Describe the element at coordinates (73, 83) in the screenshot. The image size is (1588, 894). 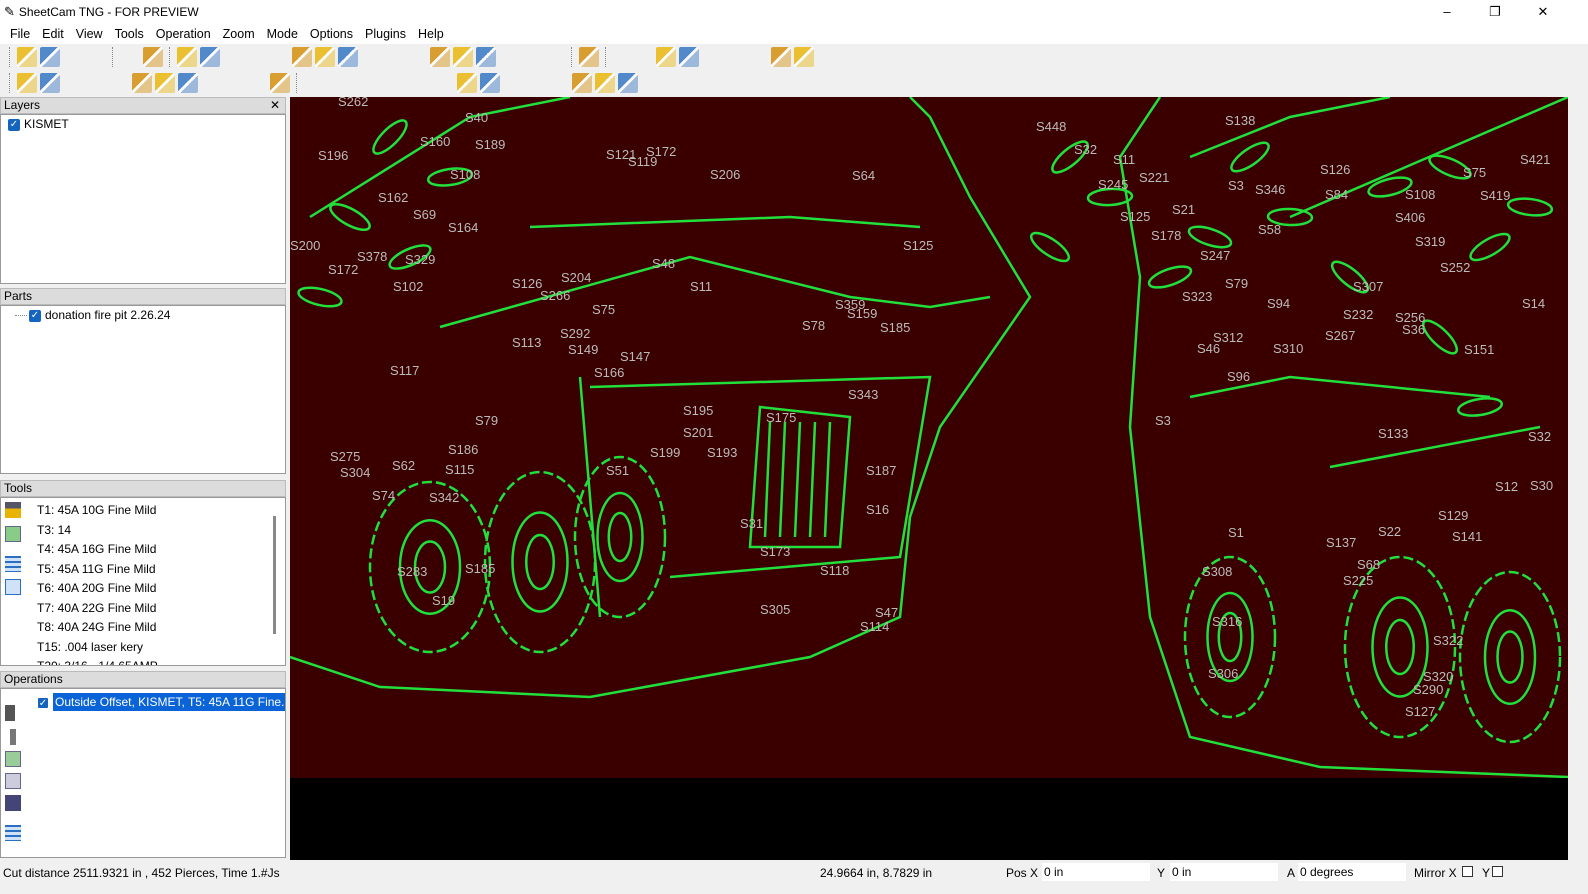
I see `window-icon` at that location.